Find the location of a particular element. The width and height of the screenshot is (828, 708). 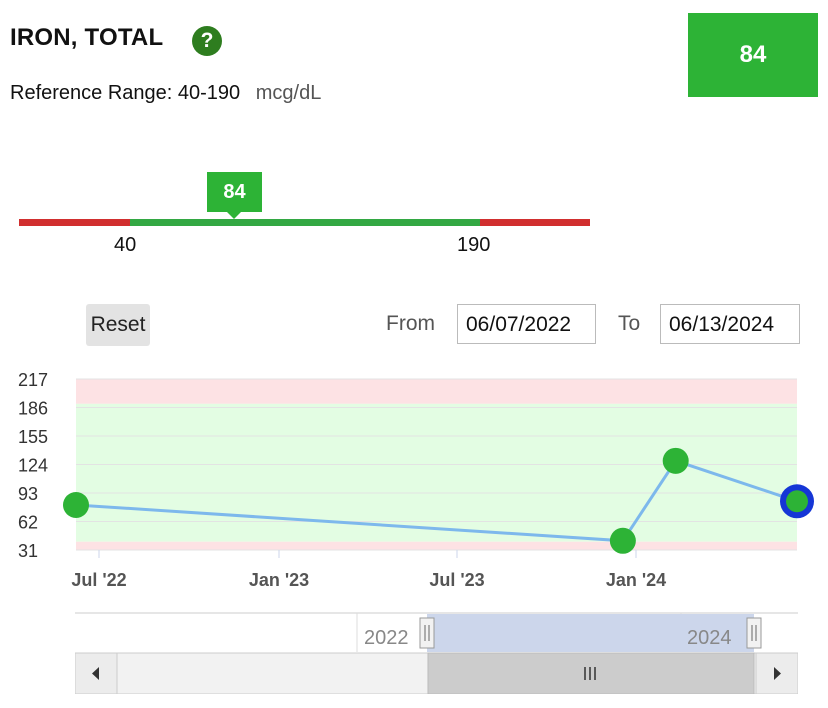

to-date-input: 06/13/2024 is located at coordinates (730, 324).